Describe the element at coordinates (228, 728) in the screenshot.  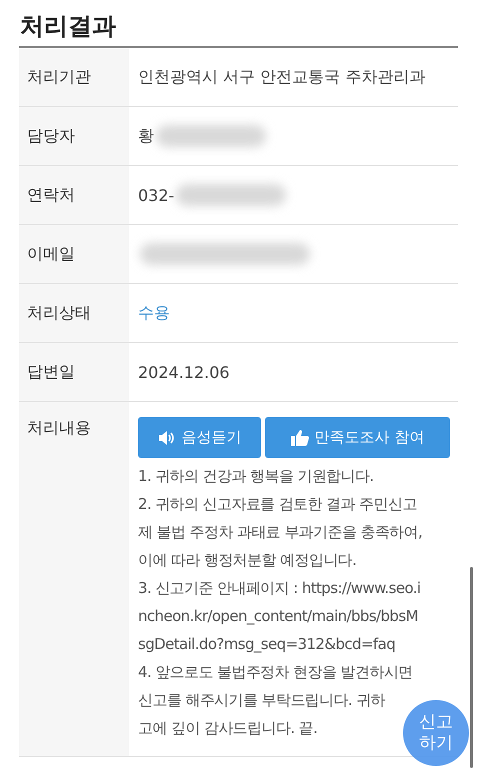
I see `answer-line: 고에 깊이 감사드립니다. 끝.` at that location.